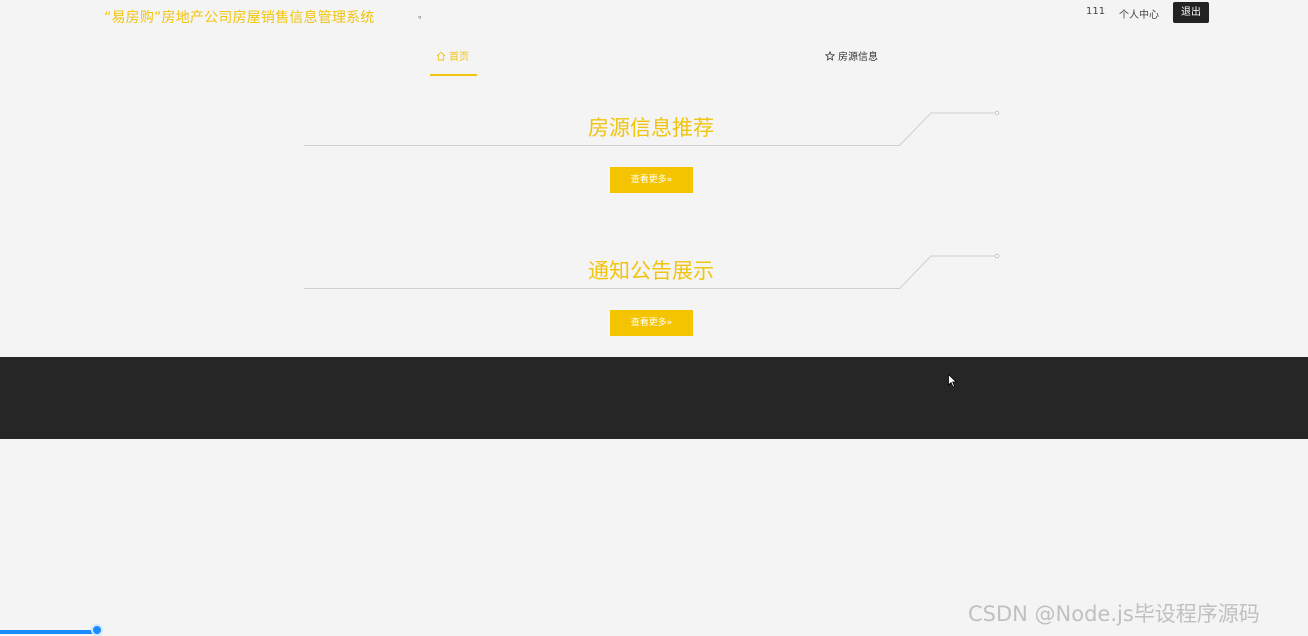  I want to click on nav-item-home-label: 首页, so click(459, 57).